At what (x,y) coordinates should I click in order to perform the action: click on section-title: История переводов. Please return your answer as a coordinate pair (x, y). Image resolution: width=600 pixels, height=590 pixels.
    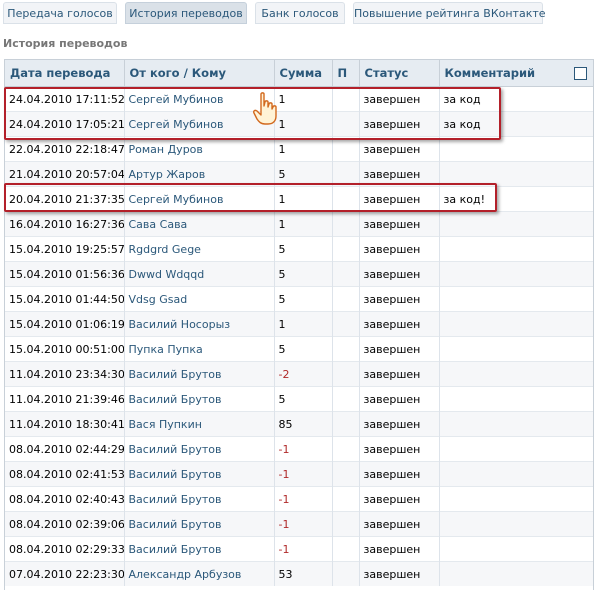
    Looking at the image, I should click on (65, 43).